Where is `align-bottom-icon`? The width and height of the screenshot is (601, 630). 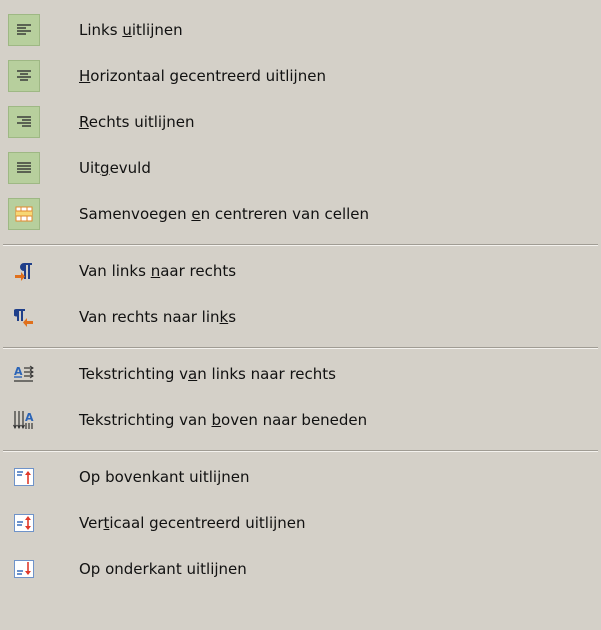 align-bottom-icon is located at coordinates (24, 569).